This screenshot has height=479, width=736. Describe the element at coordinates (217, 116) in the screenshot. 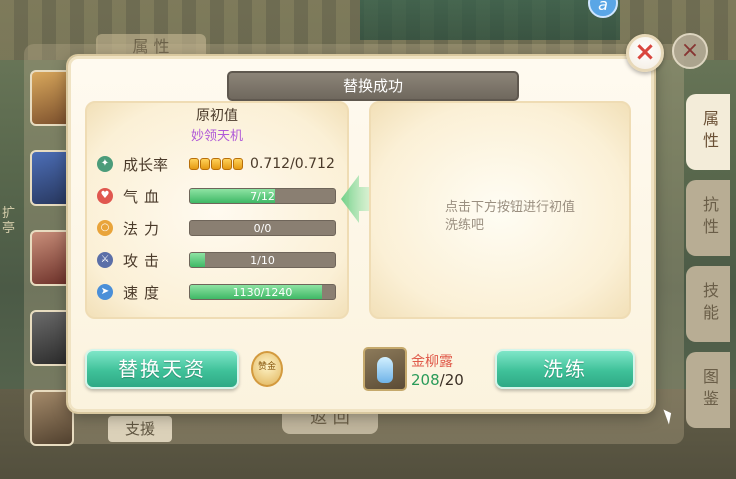

I see `original-values-title: 原初值` at that location.